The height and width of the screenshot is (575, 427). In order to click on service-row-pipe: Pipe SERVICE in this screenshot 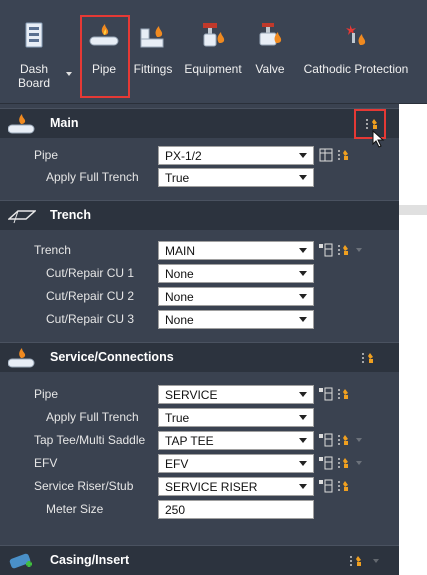, I will do `click(199, 395)`.